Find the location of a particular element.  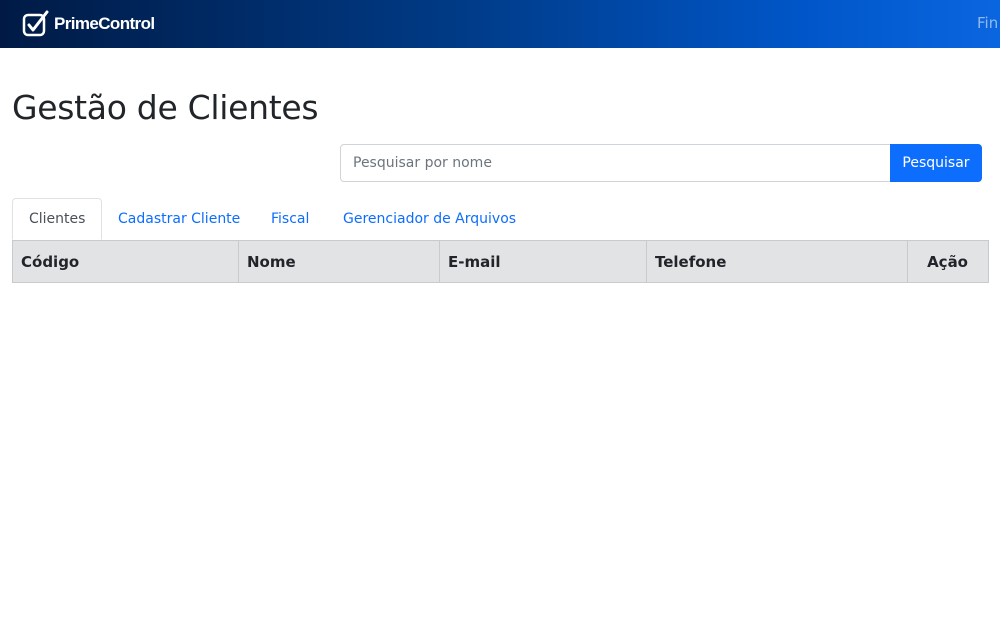

column-header-nome: Nome is located at coordinates (339, 261).